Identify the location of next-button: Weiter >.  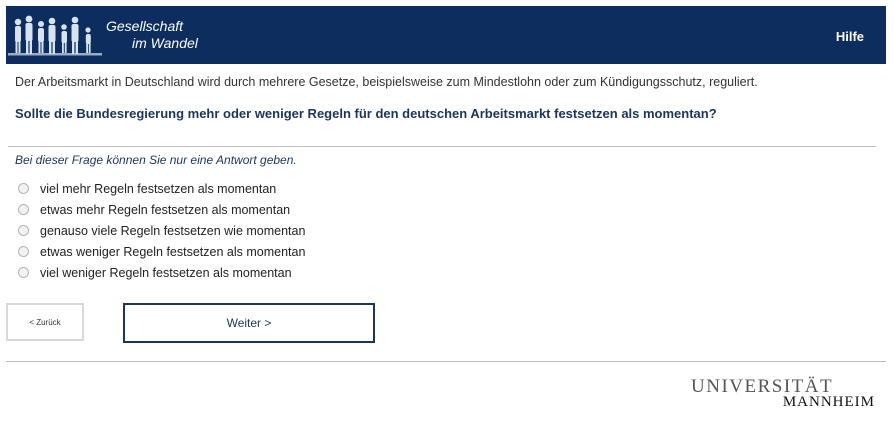
(249, 323).